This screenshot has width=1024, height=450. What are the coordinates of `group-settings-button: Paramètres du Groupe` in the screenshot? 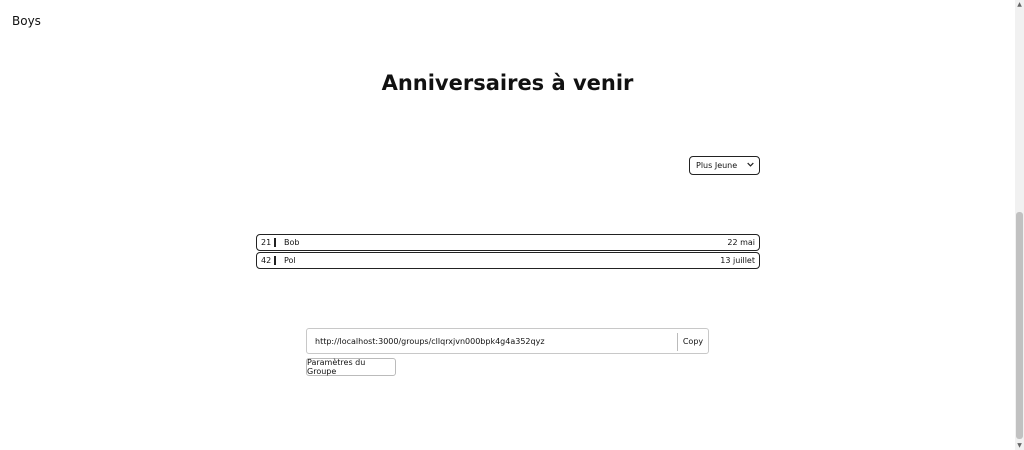 It's located at (351, 367).